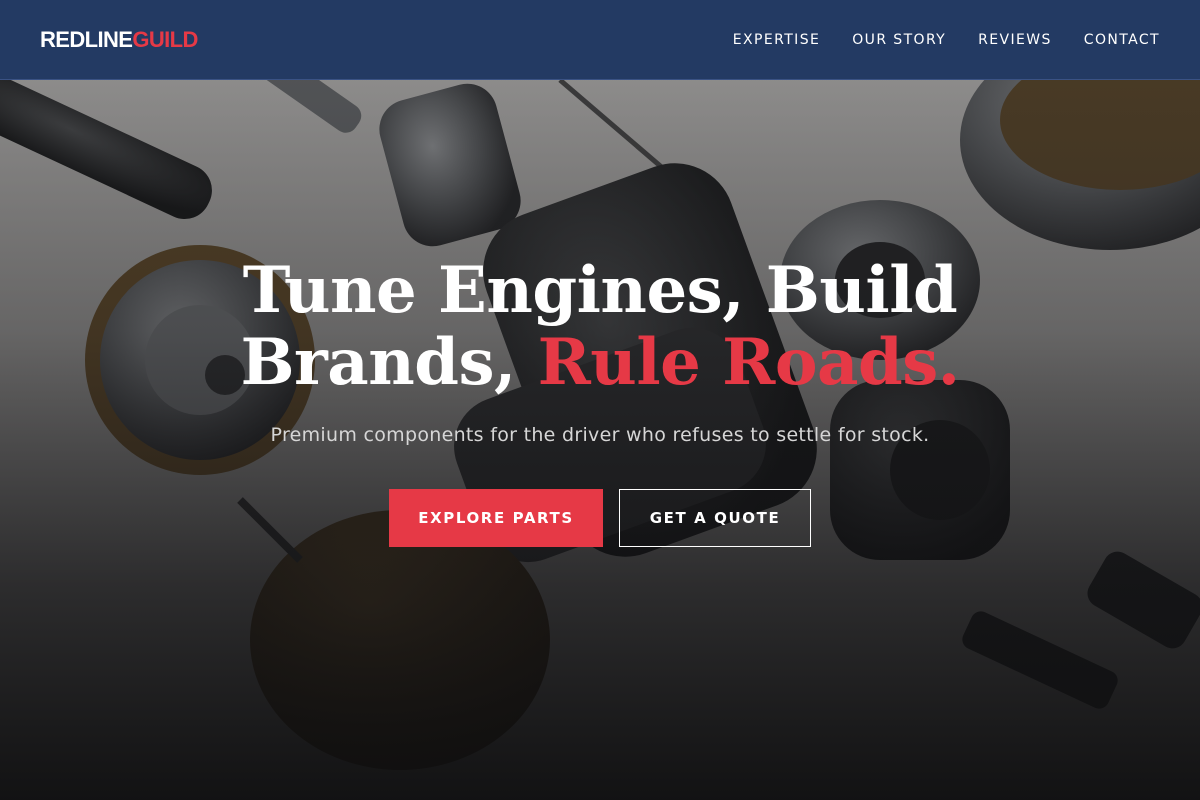 This screenshot has height=800, width=1200. Describe the element at coordinates (776, 40) in the screenshot. I see `nav-link-expertise: EXPERTISE` at that location.